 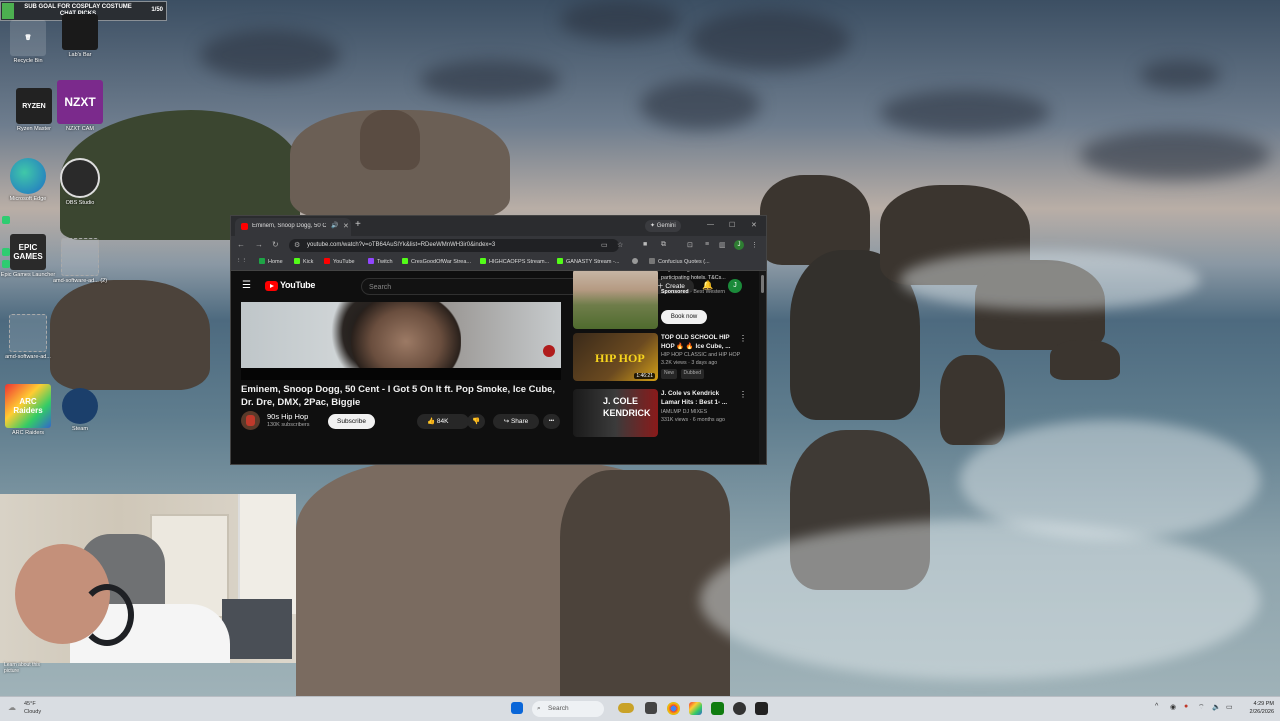 What do you see at coordinates (346, 226) in the screenshot?
I see `close-tab-icon: ✕` at bounding box center [346, 226].